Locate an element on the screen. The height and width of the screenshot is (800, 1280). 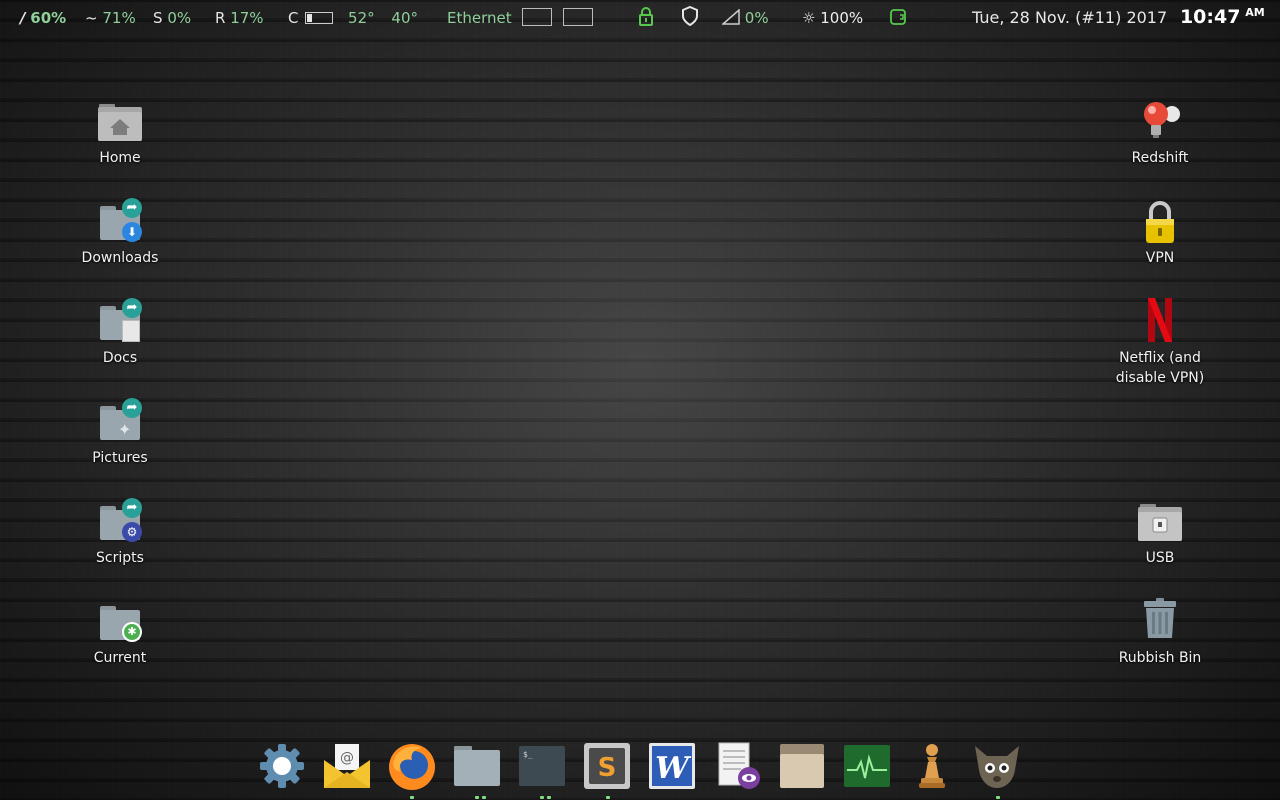
network-indicator: Ethernet is located at coordinates (520, 17).